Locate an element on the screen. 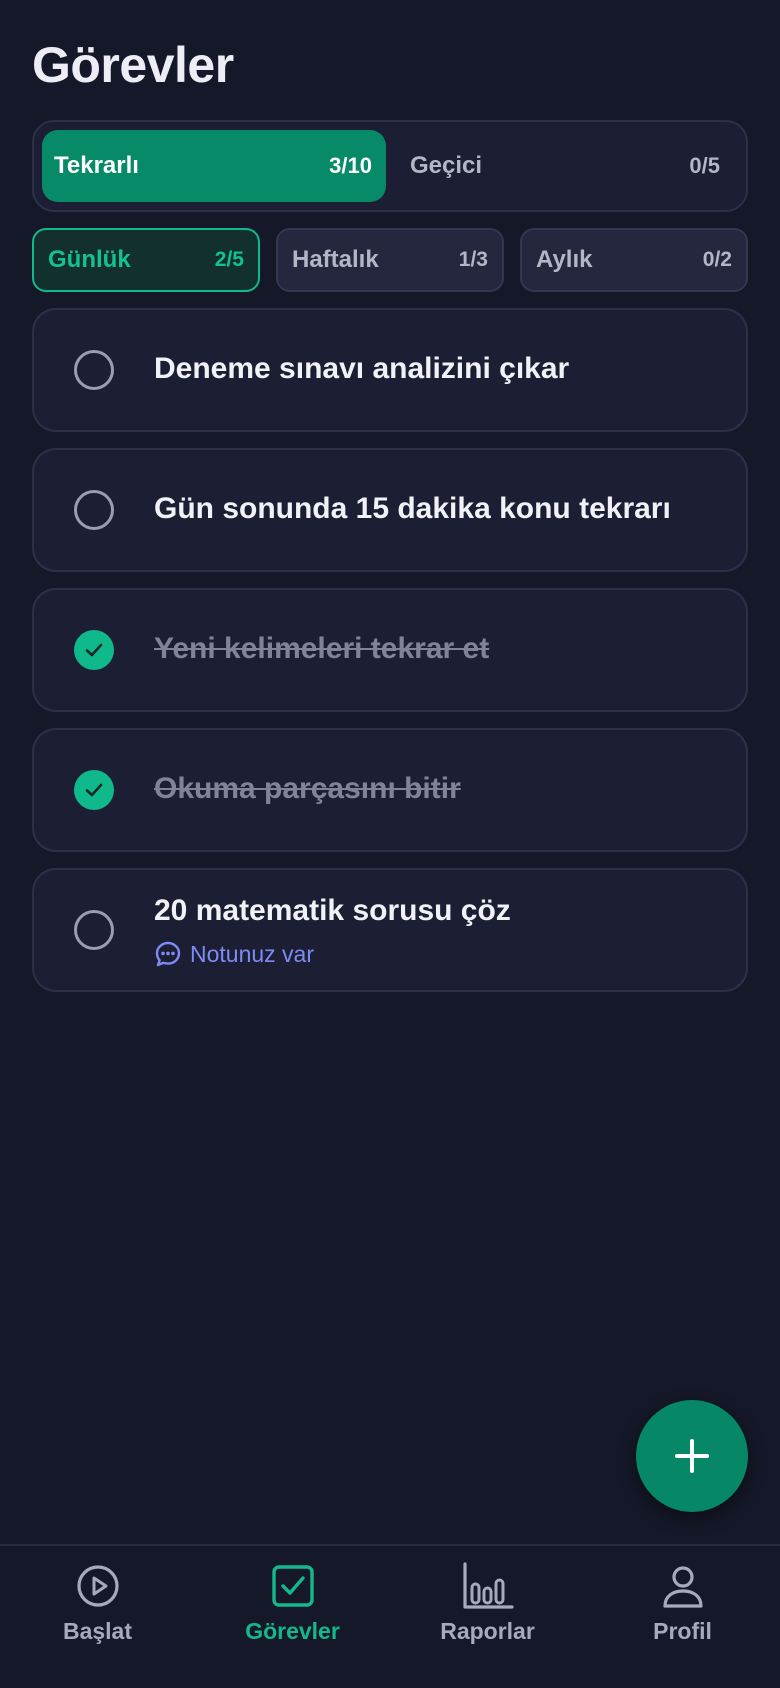 This screenshot has height=1688, width=780. task-label: Deneme sınavı analizini çıkar is located at coordinates (362, 368).